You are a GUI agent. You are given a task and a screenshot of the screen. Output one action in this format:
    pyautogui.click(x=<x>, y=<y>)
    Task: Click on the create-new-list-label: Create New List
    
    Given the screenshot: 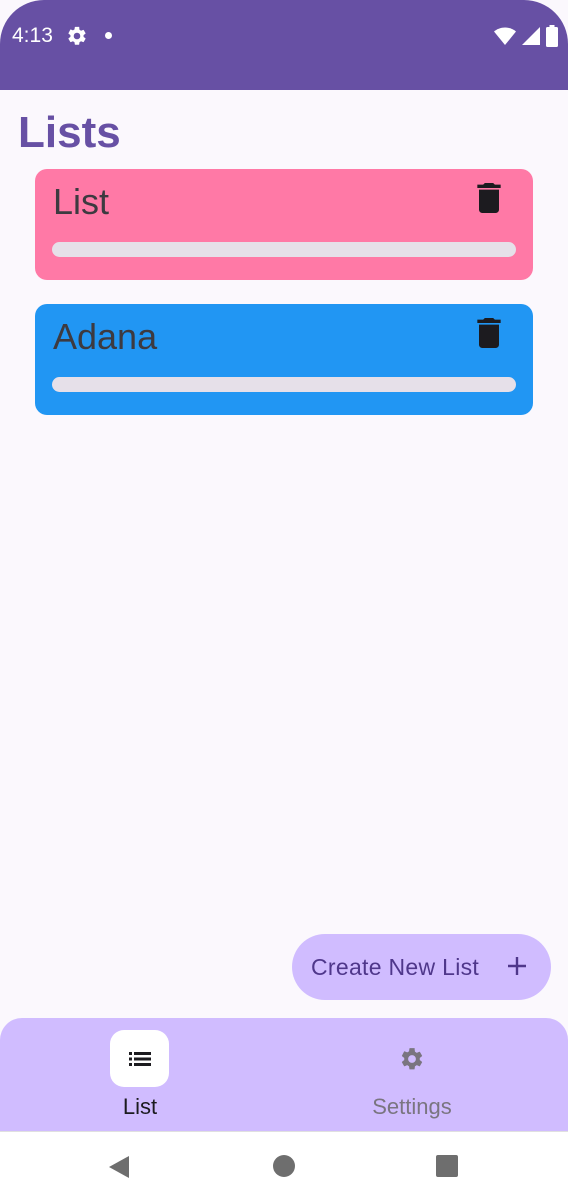 What is the action you would take?
    pyautogui.click(x=395, y=966)
    